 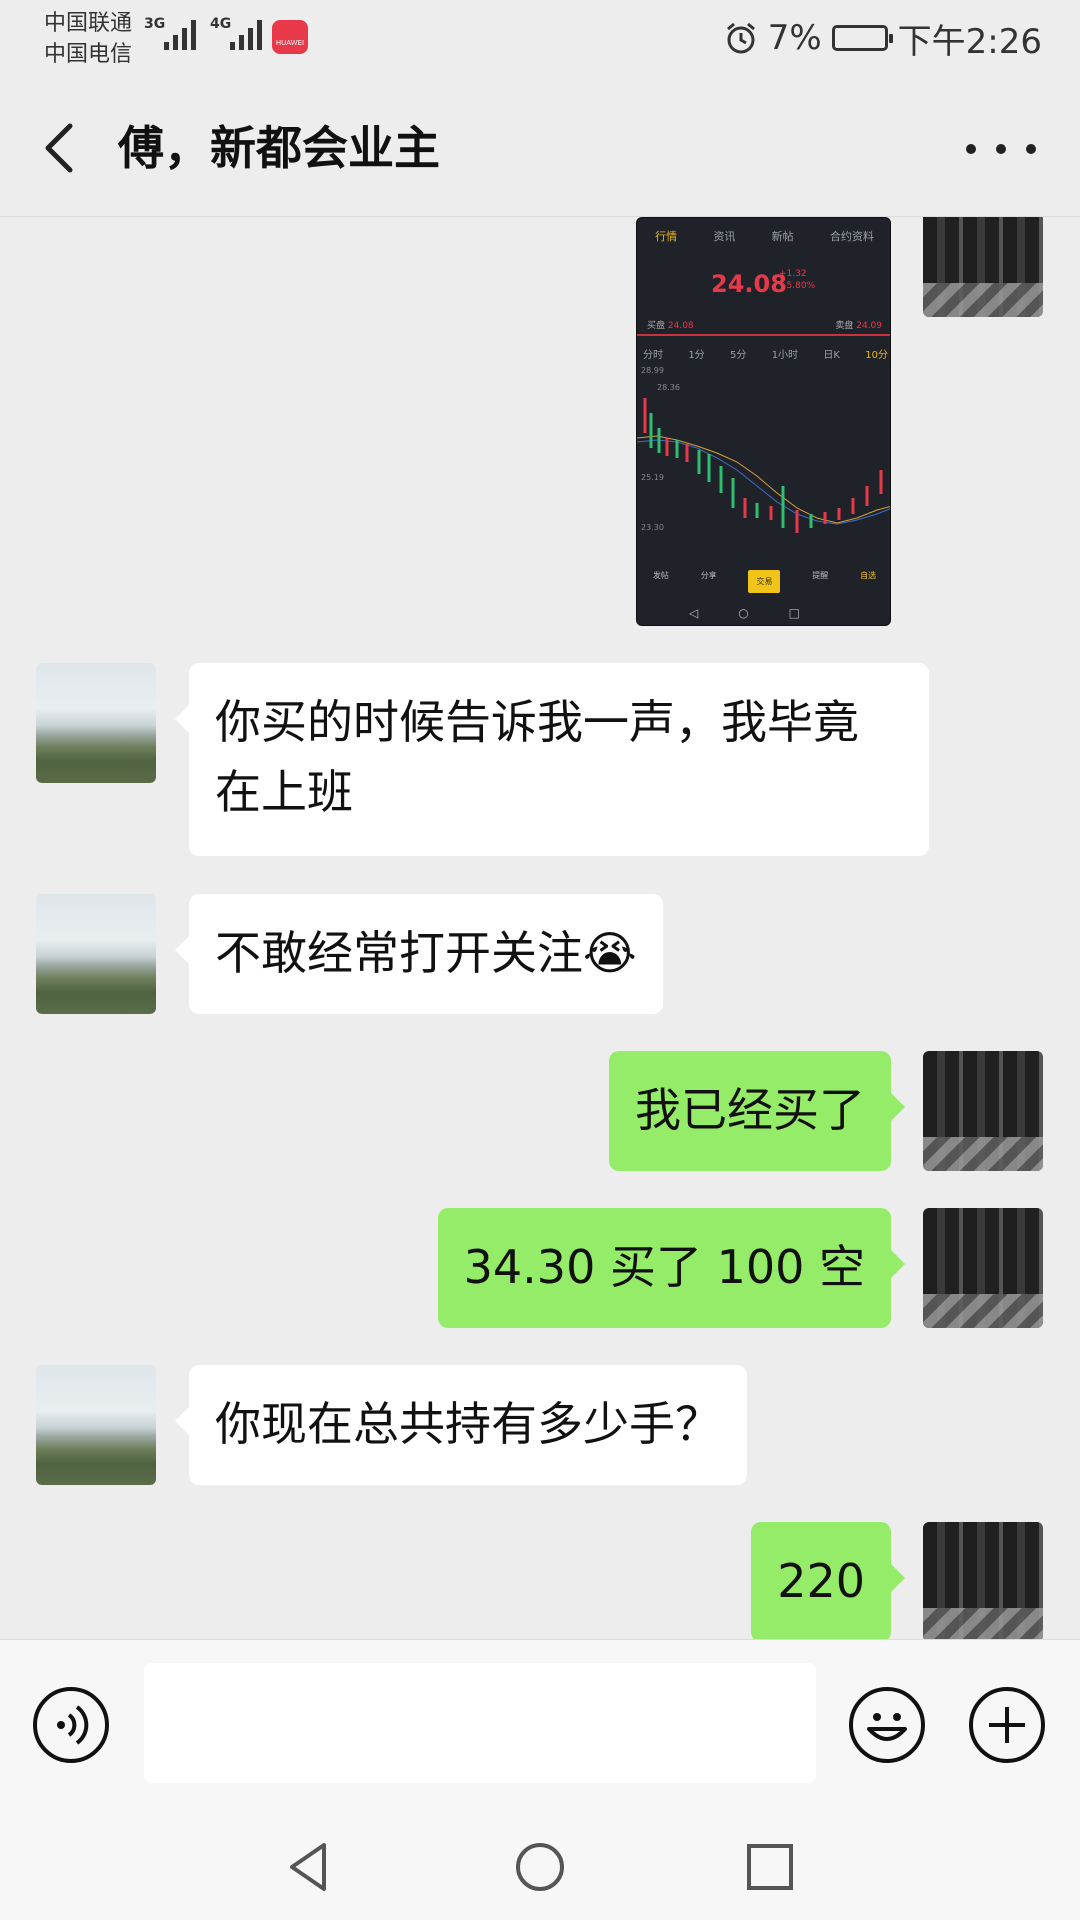 I want to click on plus-icon, so click(x=1007, y=1725).